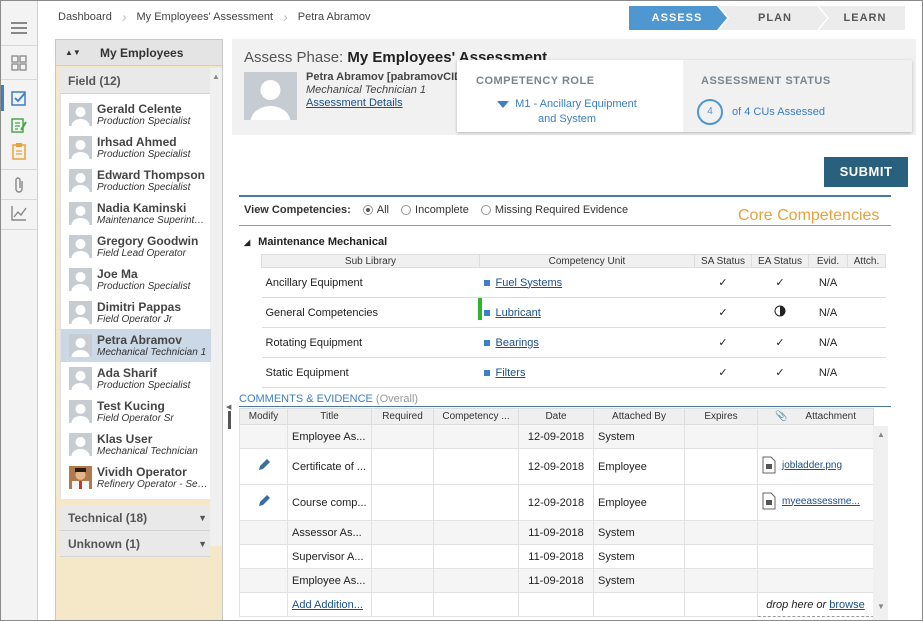 Image resolution: width=923 pixels, height=621 pixels. What do you see at coordinates (247, 242) in the screenshot?
I see `collapse-triangle-icon: ◢` at bounding box center [247, 242].